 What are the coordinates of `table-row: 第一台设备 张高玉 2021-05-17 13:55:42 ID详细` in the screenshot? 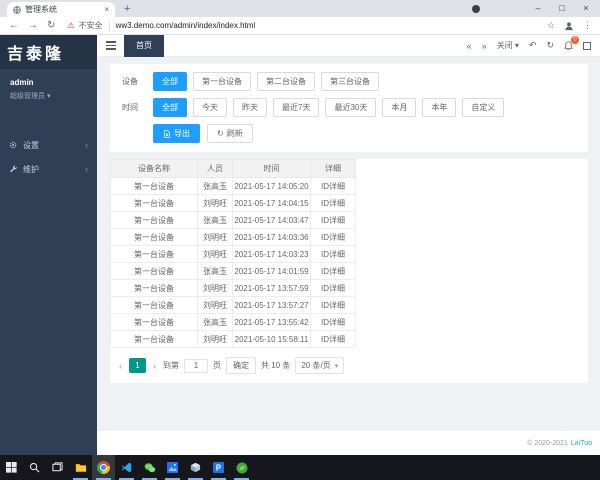 It's located at (233, 322).